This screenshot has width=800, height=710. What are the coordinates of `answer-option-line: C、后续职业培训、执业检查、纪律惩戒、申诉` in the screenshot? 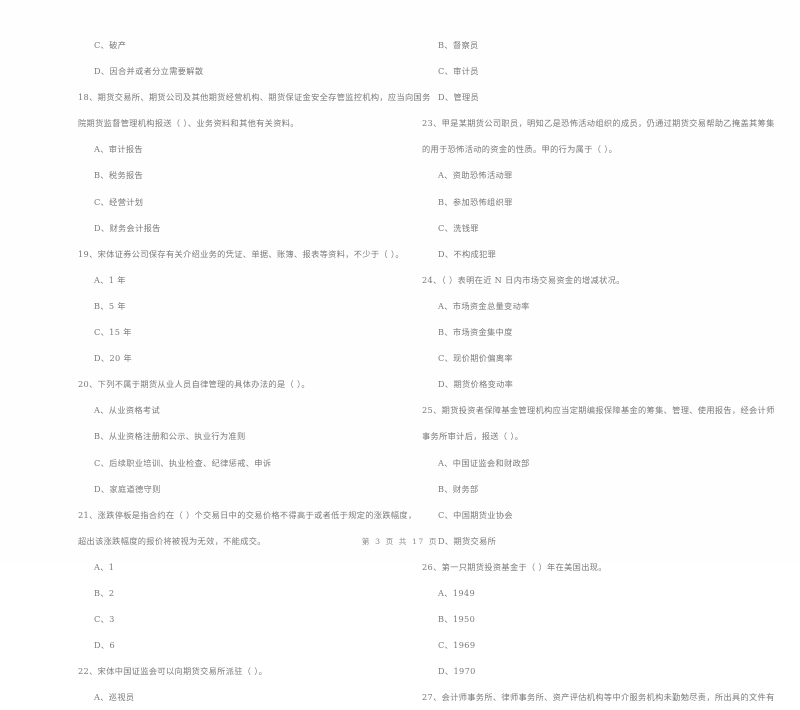 It's located at (183, 462).